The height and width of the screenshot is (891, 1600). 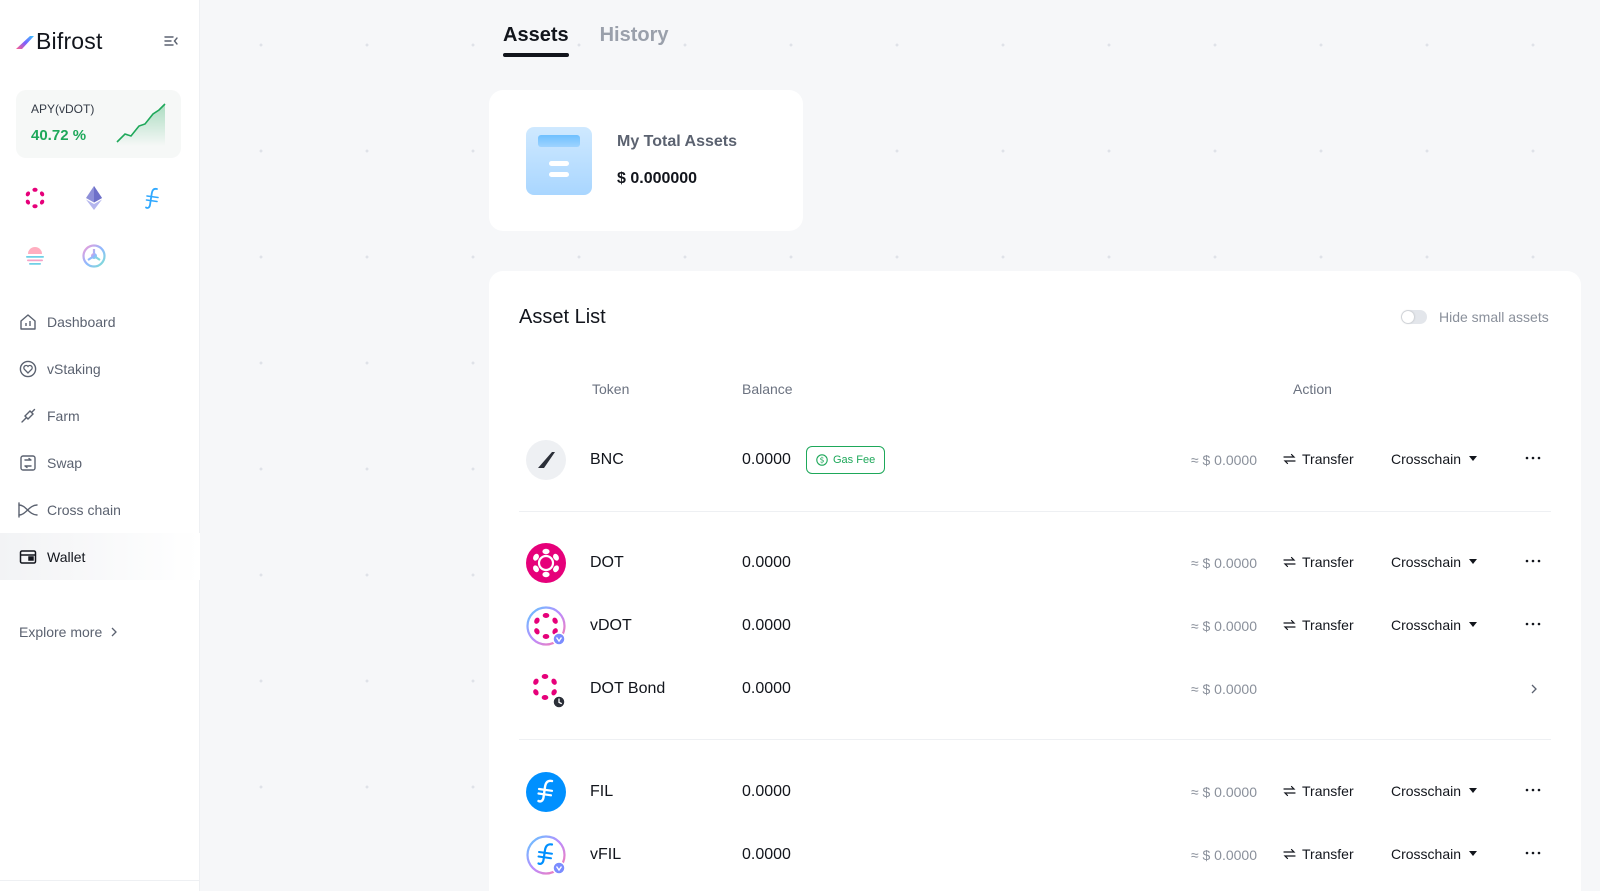 I want to click on nav-item-cross-chain: Cross chain, so click(x=100, y=509).